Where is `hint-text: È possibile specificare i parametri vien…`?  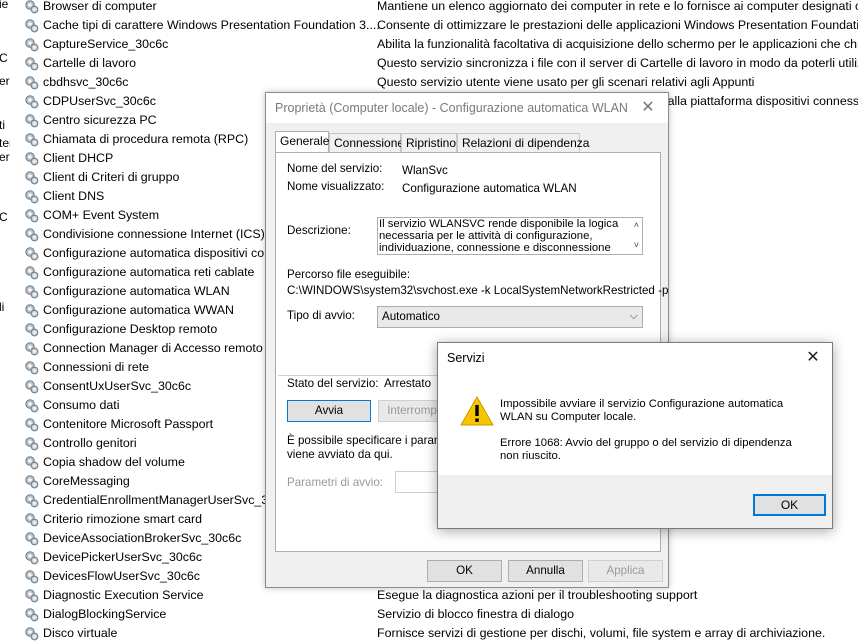
hint-text: È possibile specificare i parametri vien… is located at coordinates (373, 447).